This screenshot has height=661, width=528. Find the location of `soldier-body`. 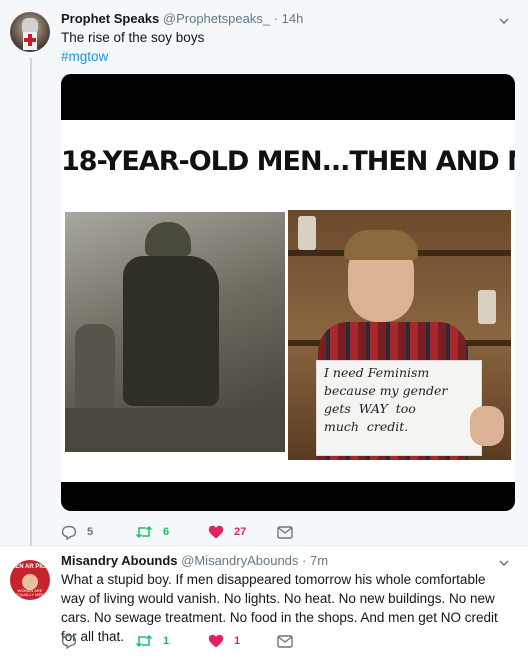

soldier-body is located at coordinates (171, 331).